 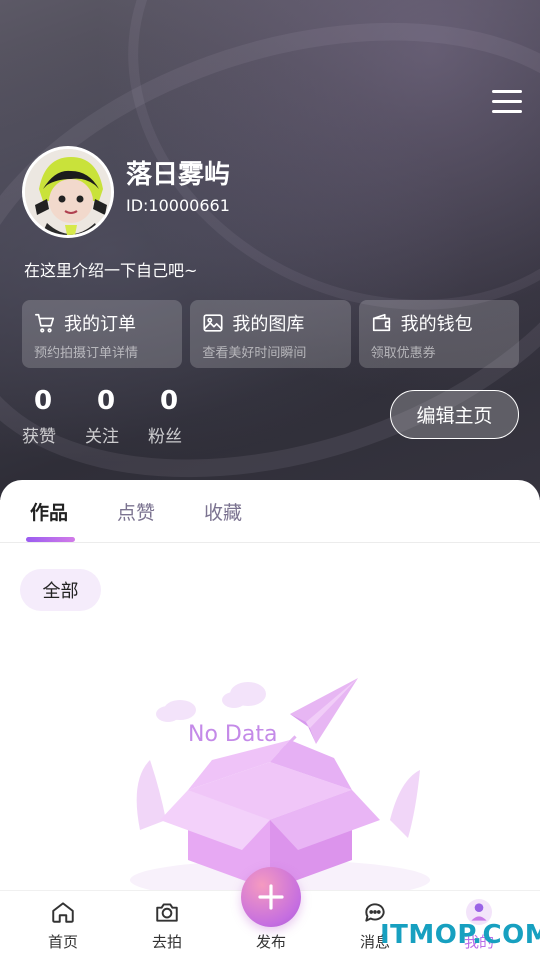 What do you see at coordinates (53, 416) in the screenshot?
I see `stat-likes: 0 获赞` at bounding box center [53, 416].